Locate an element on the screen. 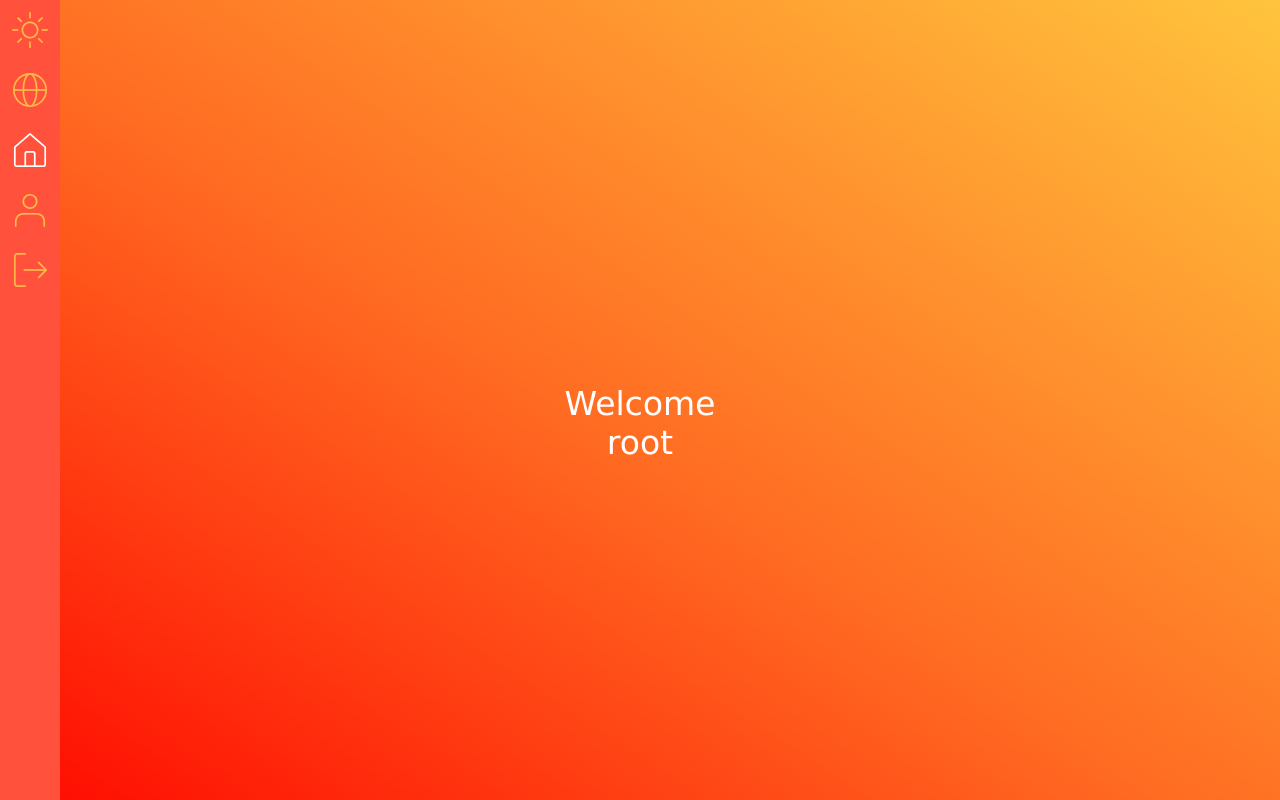 The width and height of the screenshot is (1280, 800). welcome-message: Welcome root is located at coordinates (640, 423).